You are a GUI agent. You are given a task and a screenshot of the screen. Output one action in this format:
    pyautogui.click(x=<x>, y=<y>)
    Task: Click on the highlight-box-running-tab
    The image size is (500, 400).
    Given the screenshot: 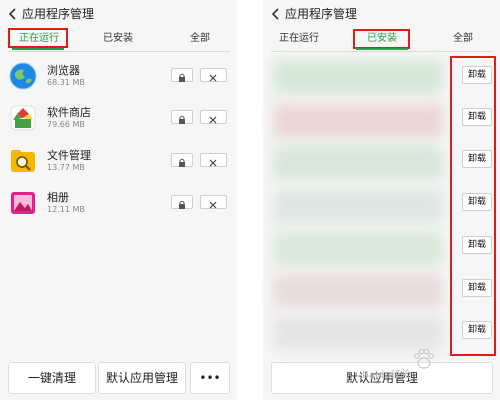 What is the action you would take?
    pyautogui.click(x=38, y=38)
    